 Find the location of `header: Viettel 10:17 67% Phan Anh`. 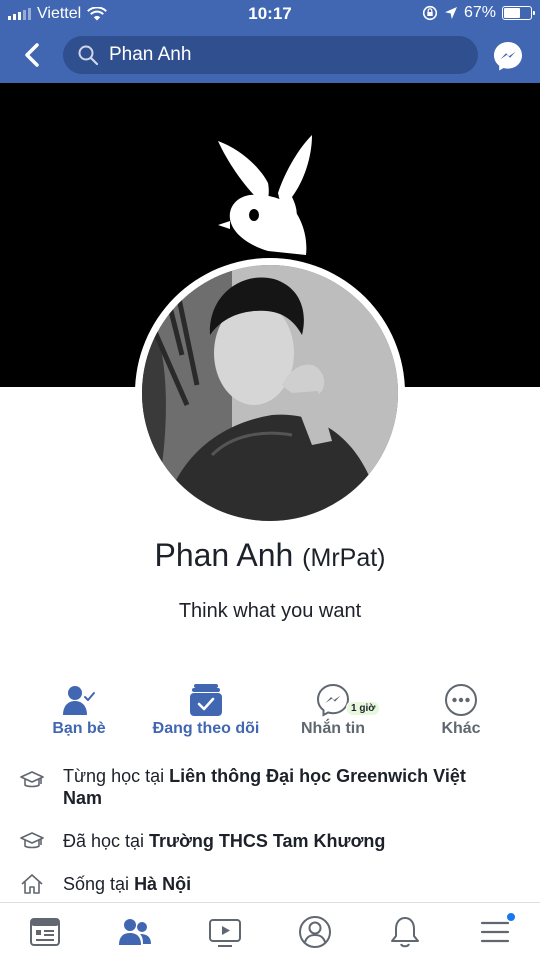

header: Viettel 10:17 67% Phan Anh is located at coordinates (270, 41).